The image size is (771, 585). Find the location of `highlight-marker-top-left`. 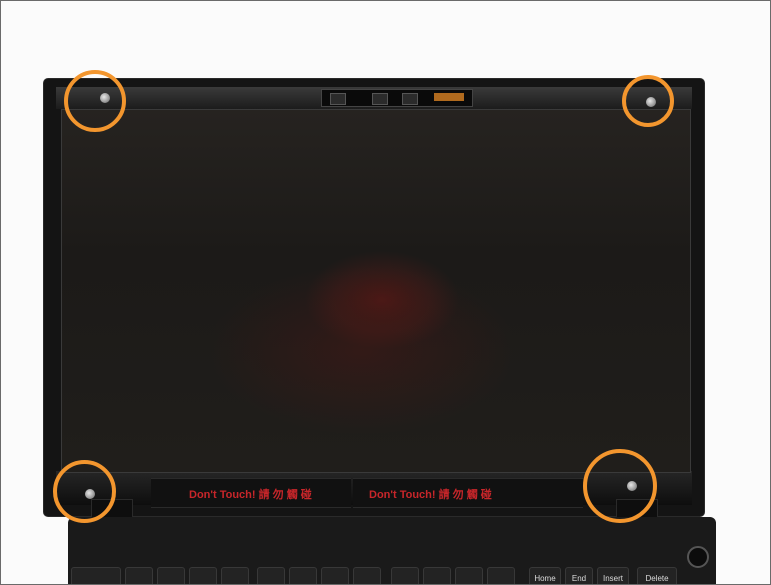

highlight-marker-top-left is located at coordinates (95, 101).